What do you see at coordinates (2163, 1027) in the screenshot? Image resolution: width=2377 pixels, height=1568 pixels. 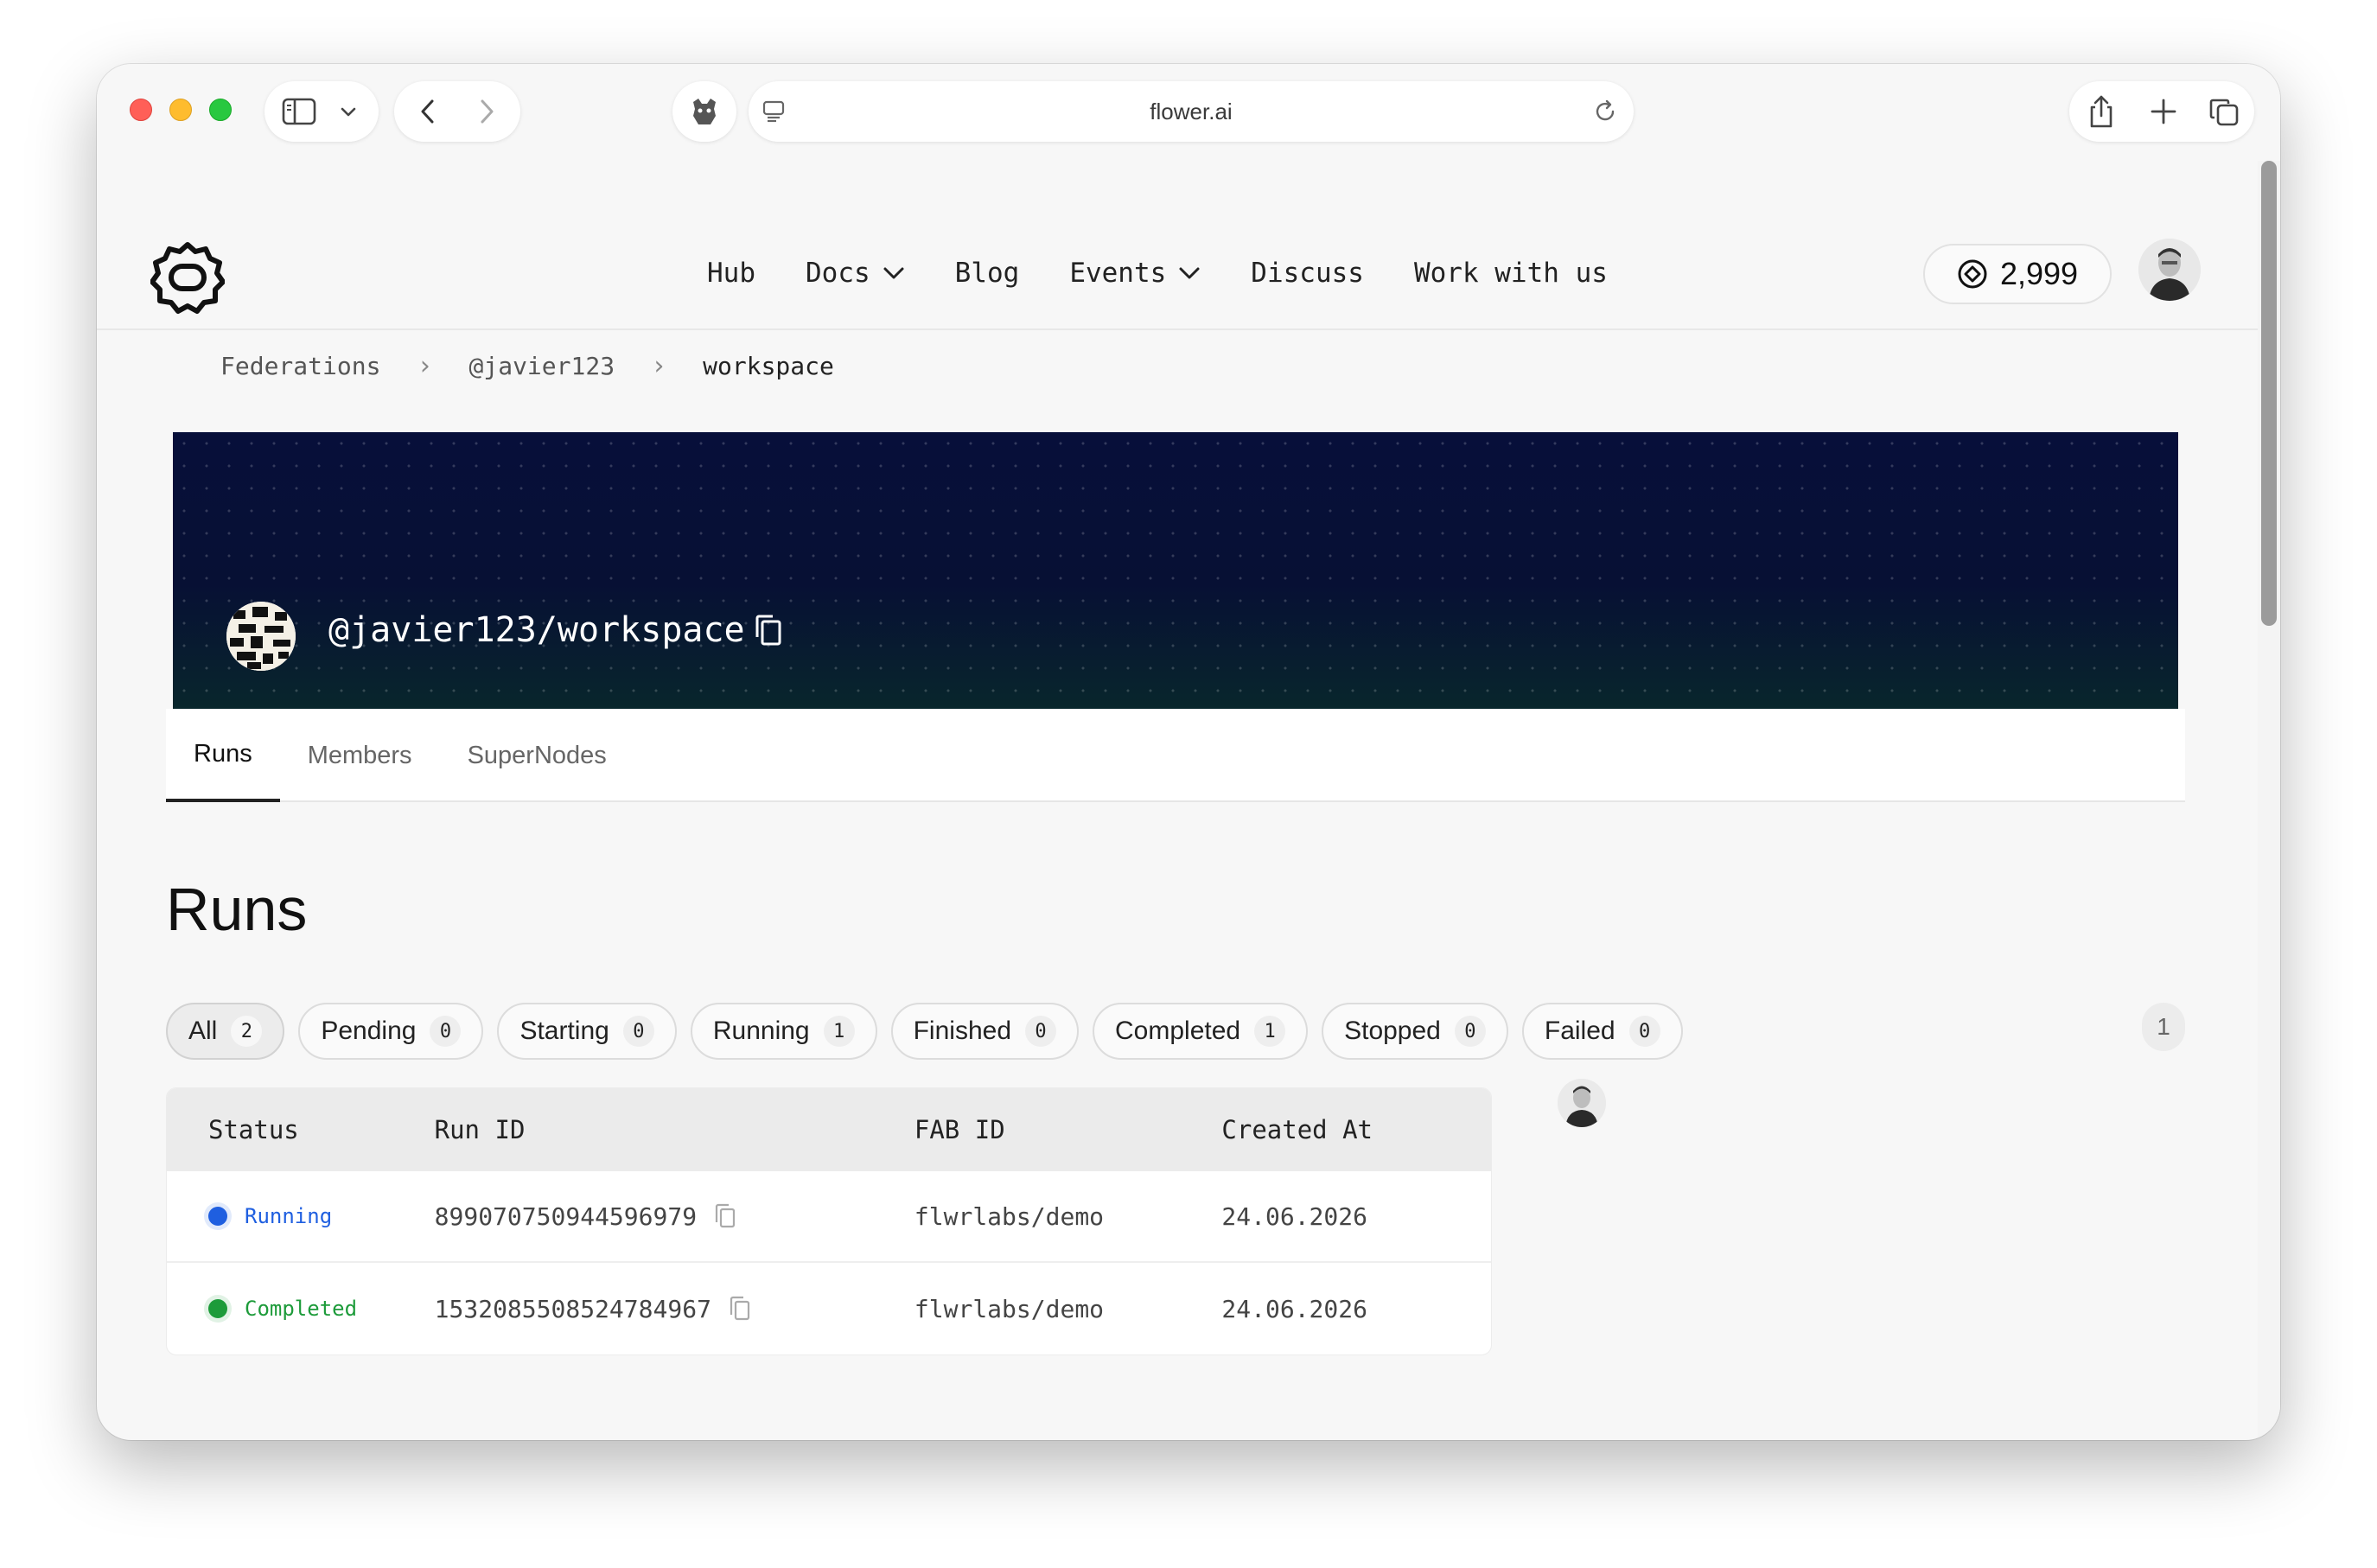 I see `pagination-current: 1` at bounding box center [2163, 1027].